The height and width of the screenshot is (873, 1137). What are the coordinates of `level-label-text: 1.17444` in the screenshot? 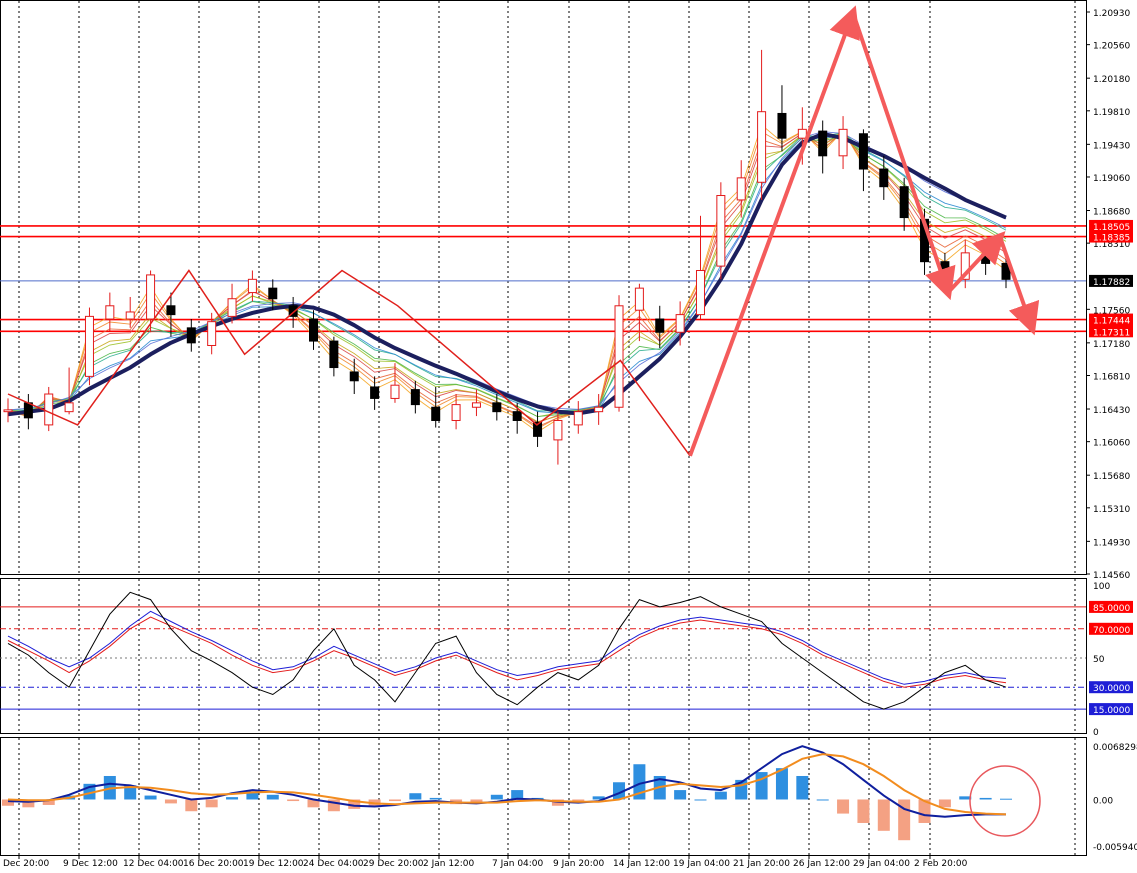 It's located at (1111, 322).